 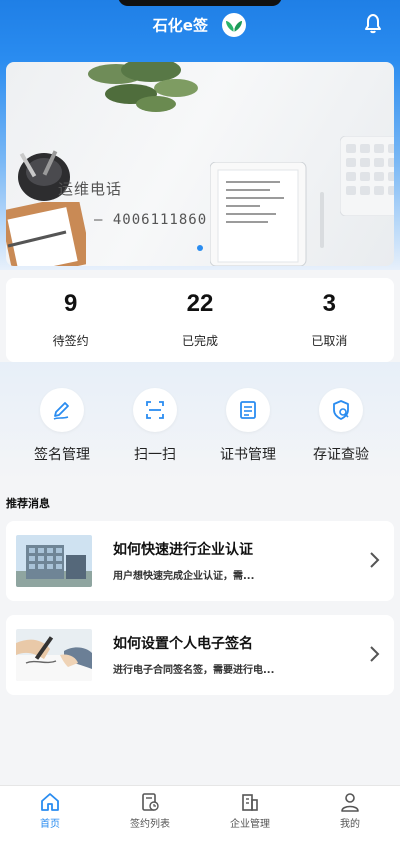 I want to click on tab-profile: 我的, so click(x=350, y=814).